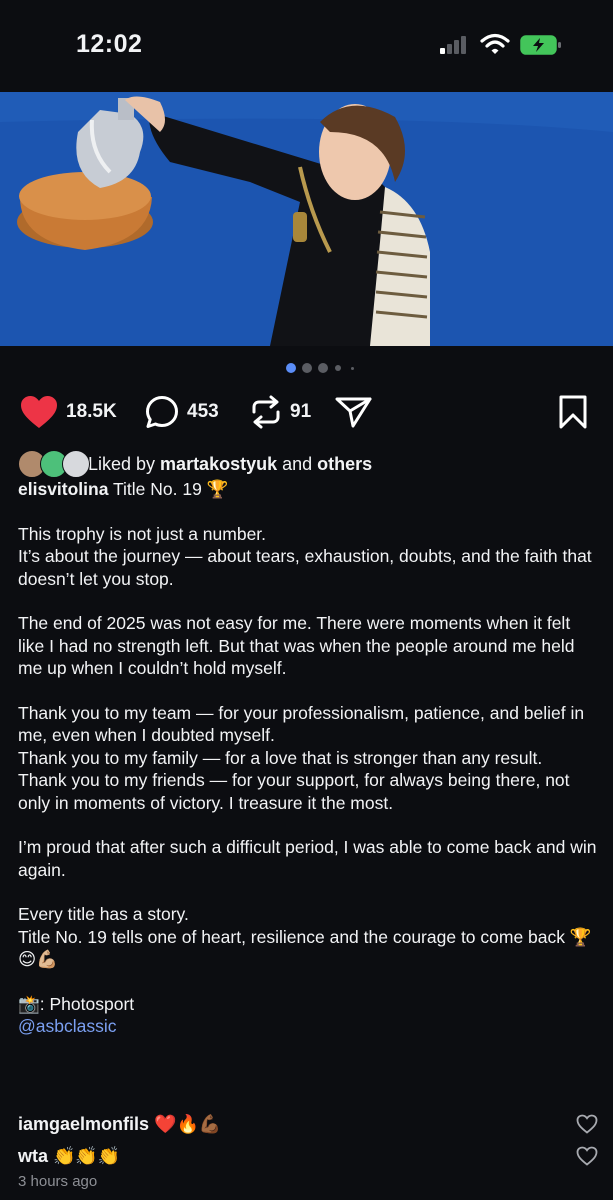  I want to click on status-time: 12:02, so click(109, 44).